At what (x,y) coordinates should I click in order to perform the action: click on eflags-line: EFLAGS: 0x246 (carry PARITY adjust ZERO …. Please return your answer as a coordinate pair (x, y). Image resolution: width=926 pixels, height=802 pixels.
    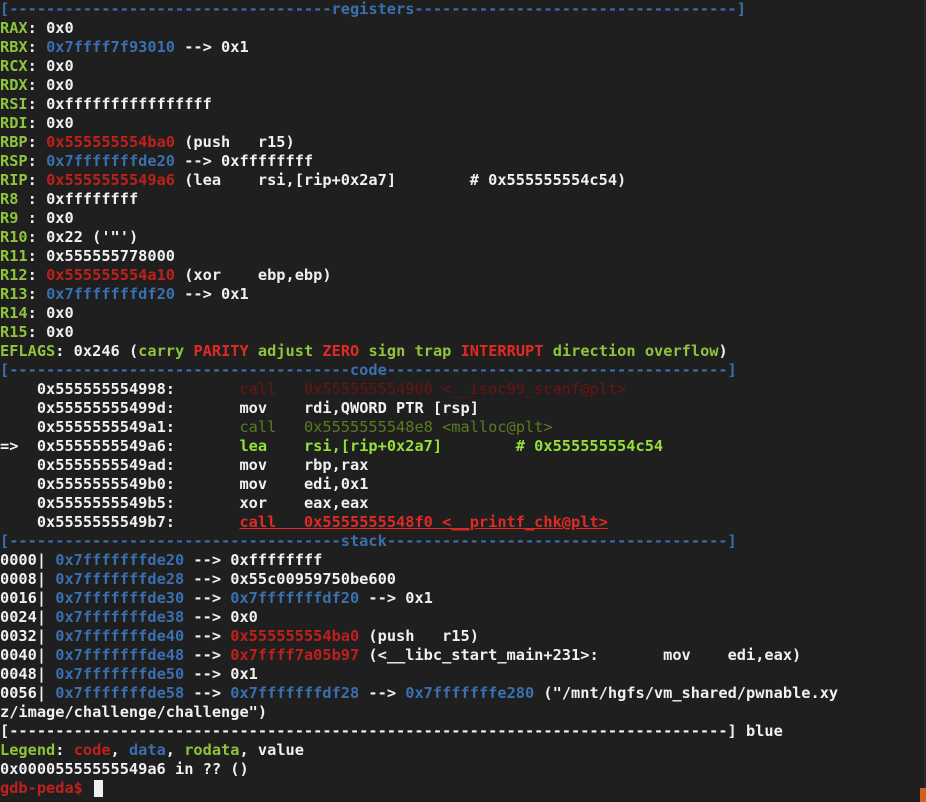
    Looking at the image, I should click on (463, 351).